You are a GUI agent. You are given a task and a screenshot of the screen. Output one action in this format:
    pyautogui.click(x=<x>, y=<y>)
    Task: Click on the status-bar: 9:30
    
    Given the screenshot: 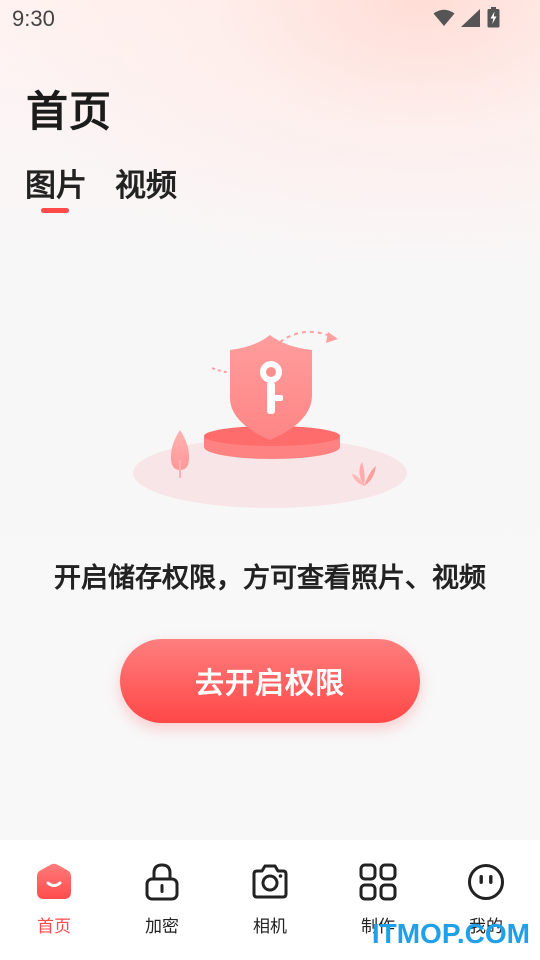 What is the action you would take?
    pyautogui.click(x=270, y=19)
    